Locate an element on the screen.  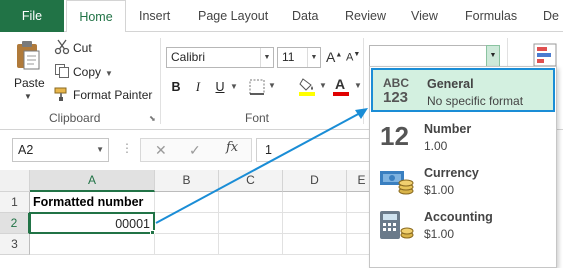
copy-button: Copy ▼ is located at coordinates (83, 72).